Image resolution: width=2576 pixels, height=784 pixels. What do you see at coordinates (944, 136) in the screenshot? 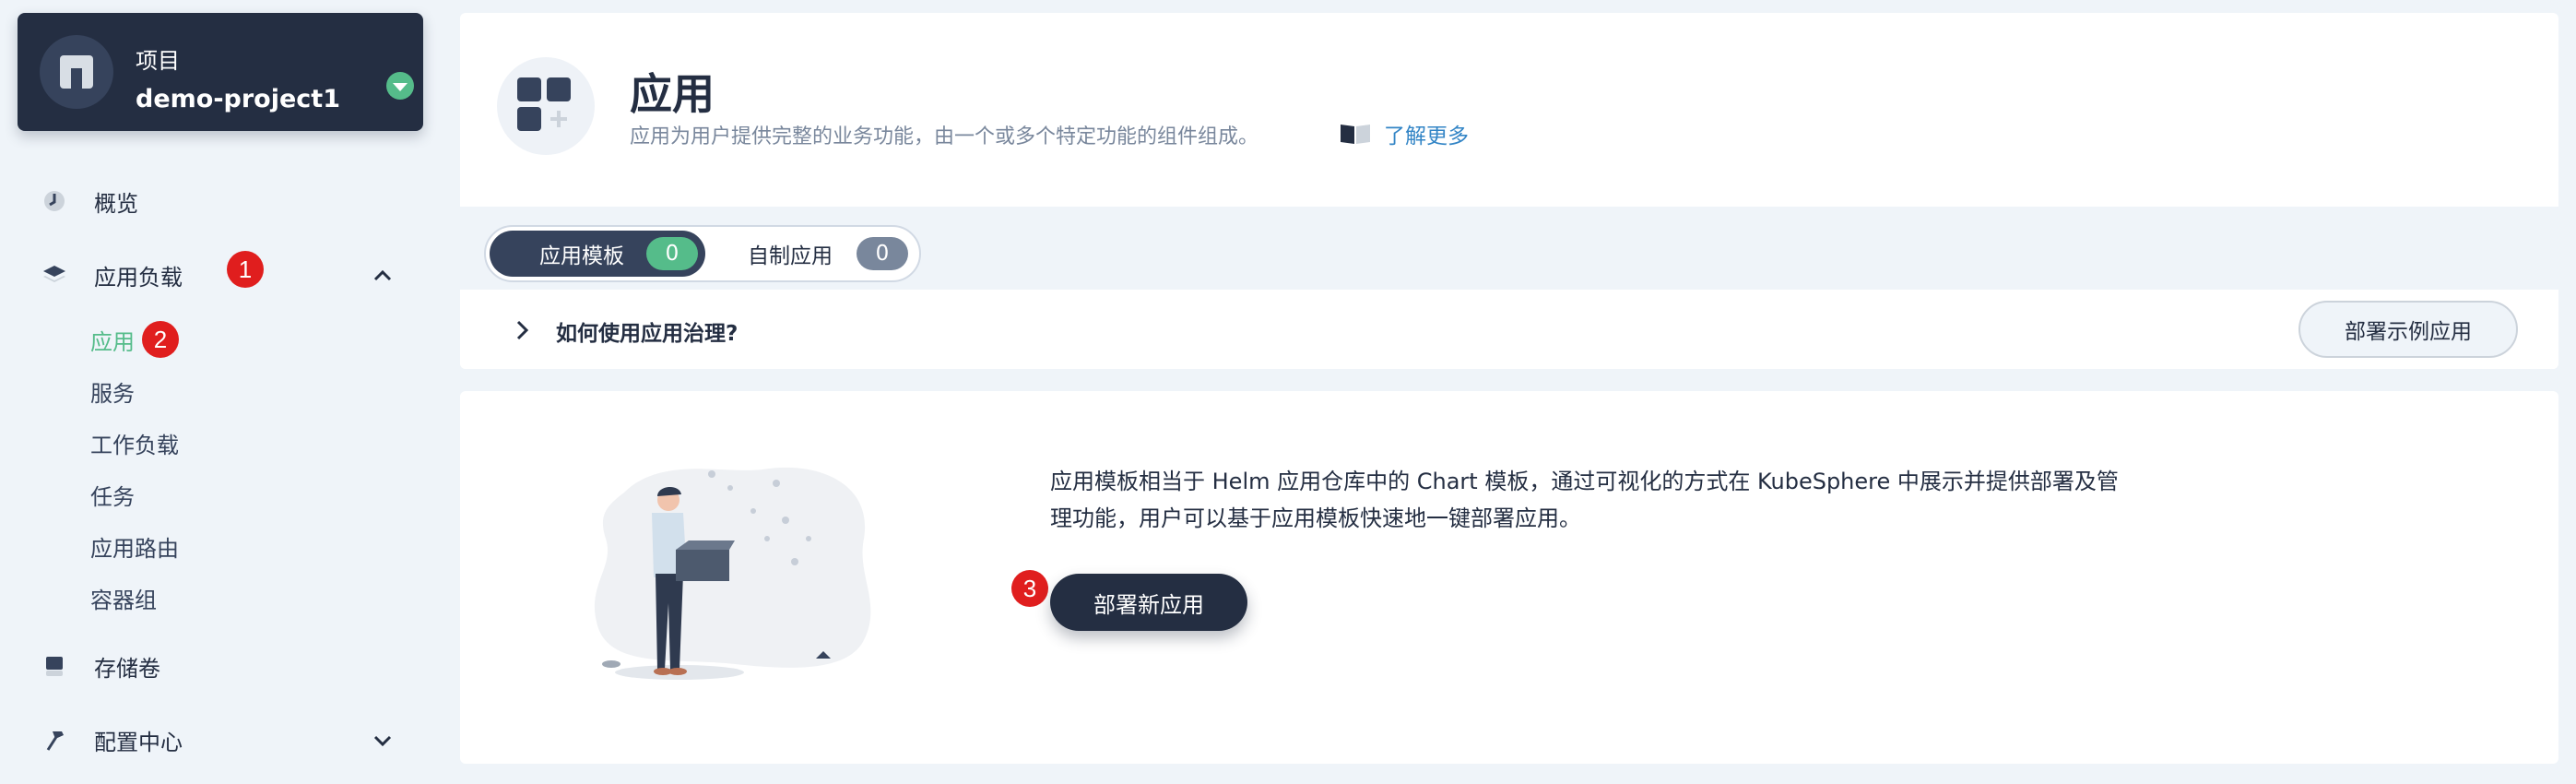
I see `page-description: 应用为用户提供完整的业务功能，由一个或多个特定功能的组件组成。` at bounding box center [944, 136].